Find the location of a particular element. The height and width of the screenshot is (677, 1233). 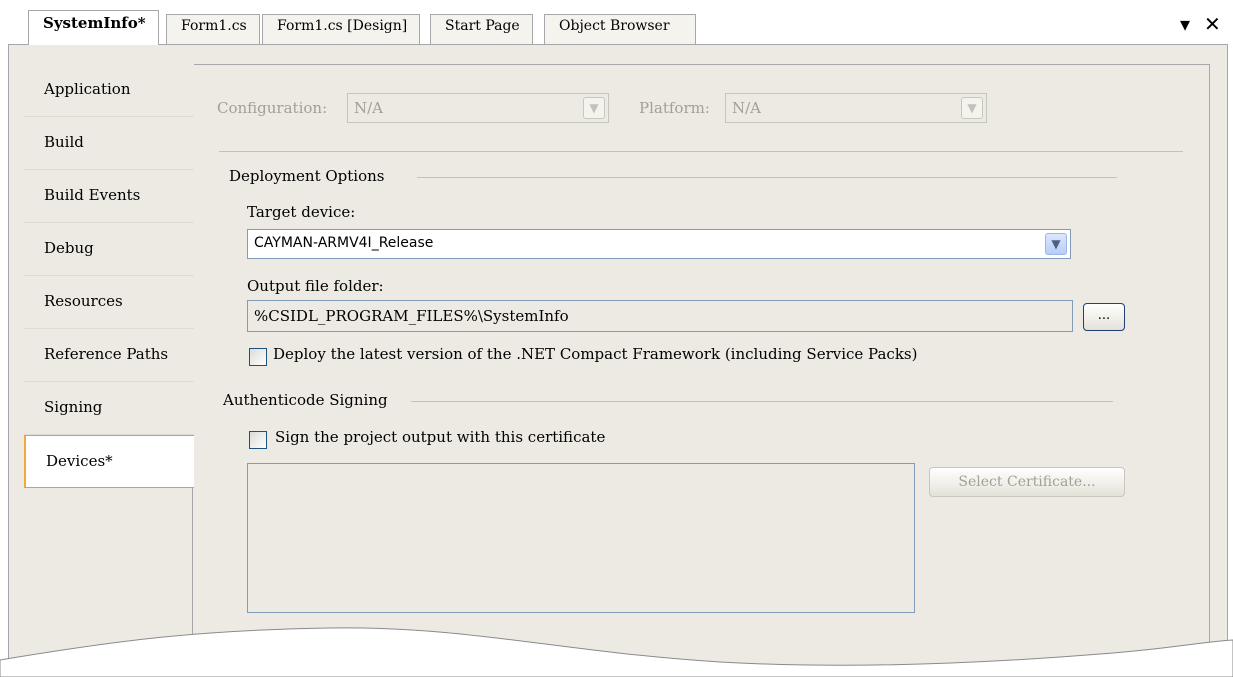

tab-label: Object Browser is located at coordinates (614, 26).